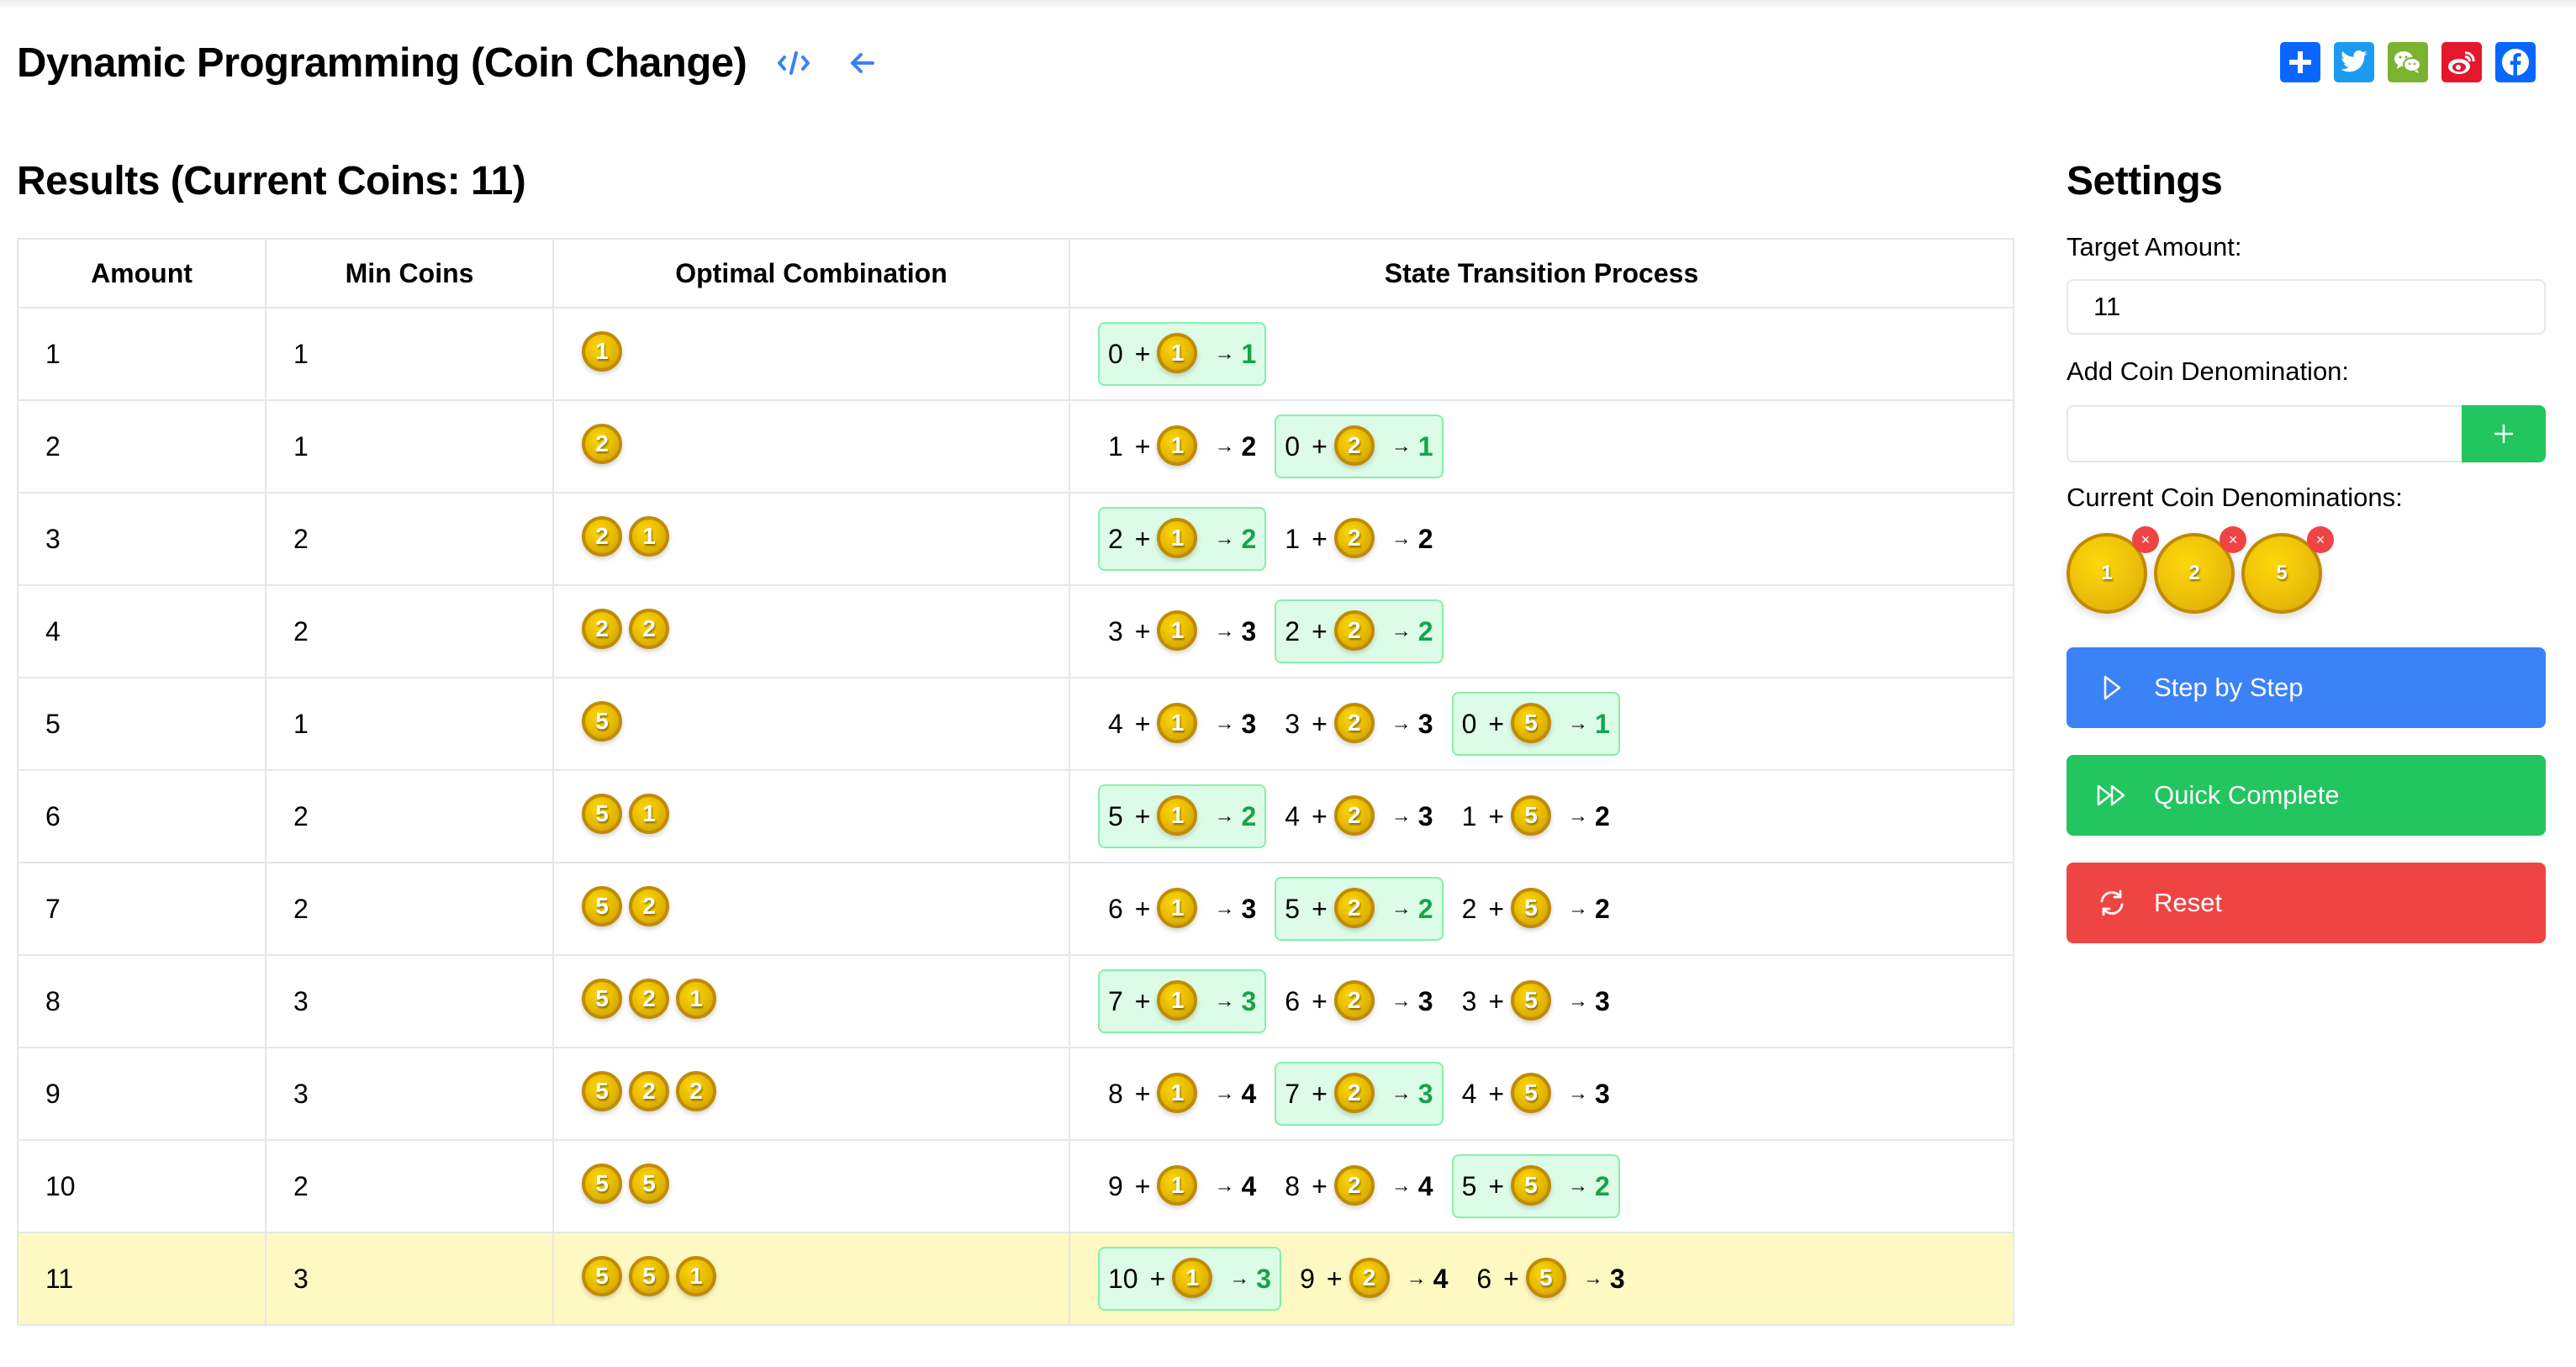 This screenshot has height=1367, width=2576. What do you see at coordinates (2306, 903) in the screenshot?
I see `reset-button: Reset` at bounding box center [2306, 903].